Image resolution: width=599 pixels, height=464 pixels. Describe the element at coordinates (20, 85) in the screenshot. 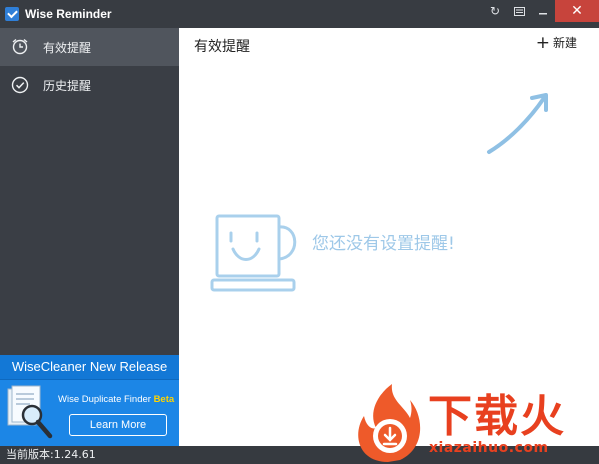

I see `check-circle-icon` at that location.